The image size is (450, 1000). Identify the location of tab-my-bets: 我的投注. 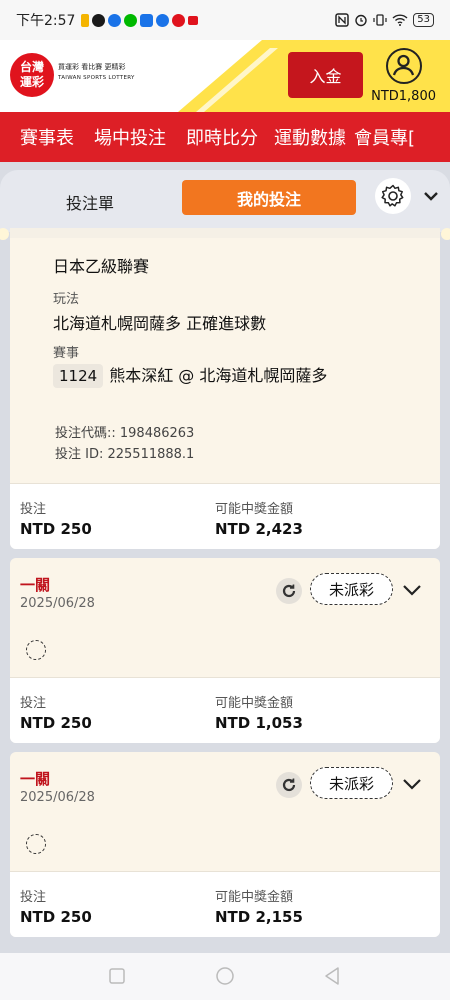
(269, 197).